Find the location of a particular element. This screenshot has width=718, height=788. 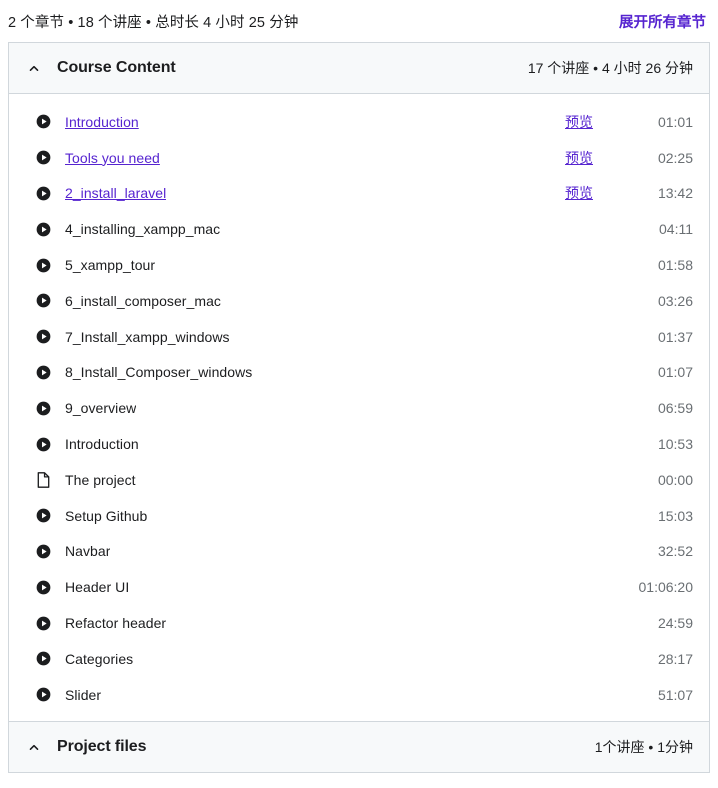

lecture-duration: 01:58 is located at coordinates (675, 265).